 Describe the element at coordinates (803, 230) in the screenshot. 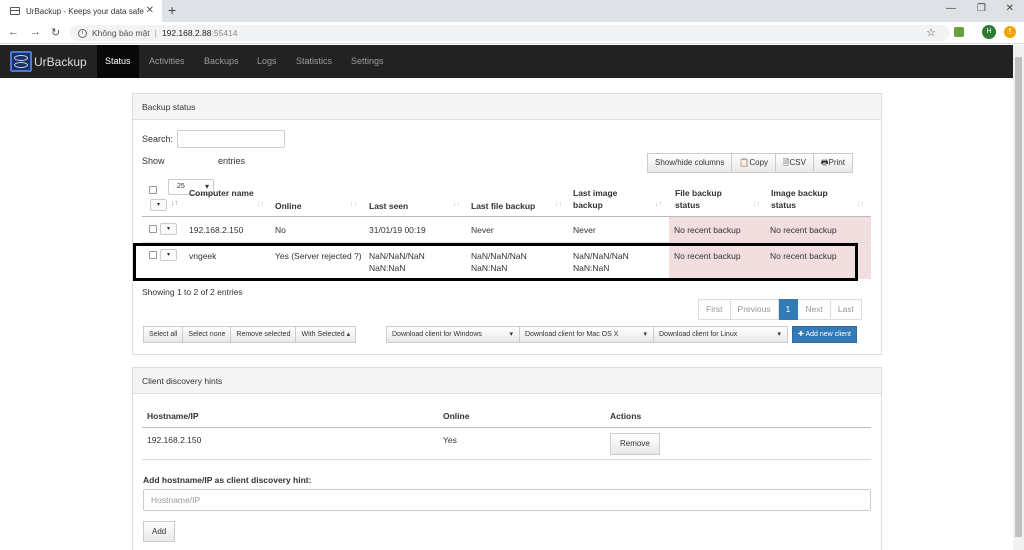

I see `cell-image-backup-status: No recent backup` at that location.